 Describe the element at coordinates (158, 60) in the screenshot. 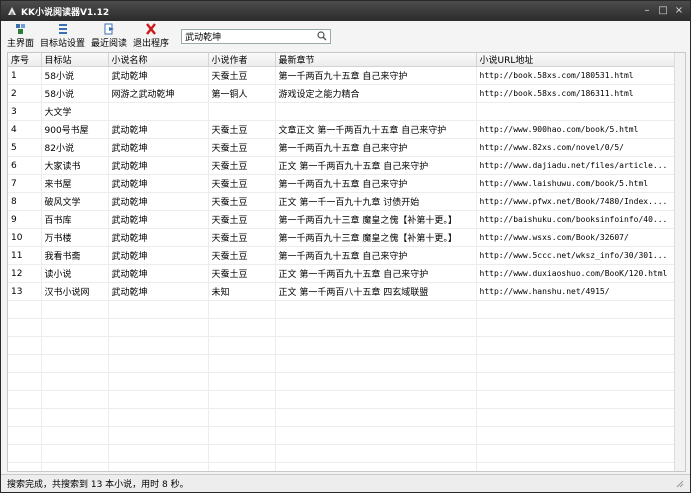

I see `column-header-title: 小说名称` at that location.